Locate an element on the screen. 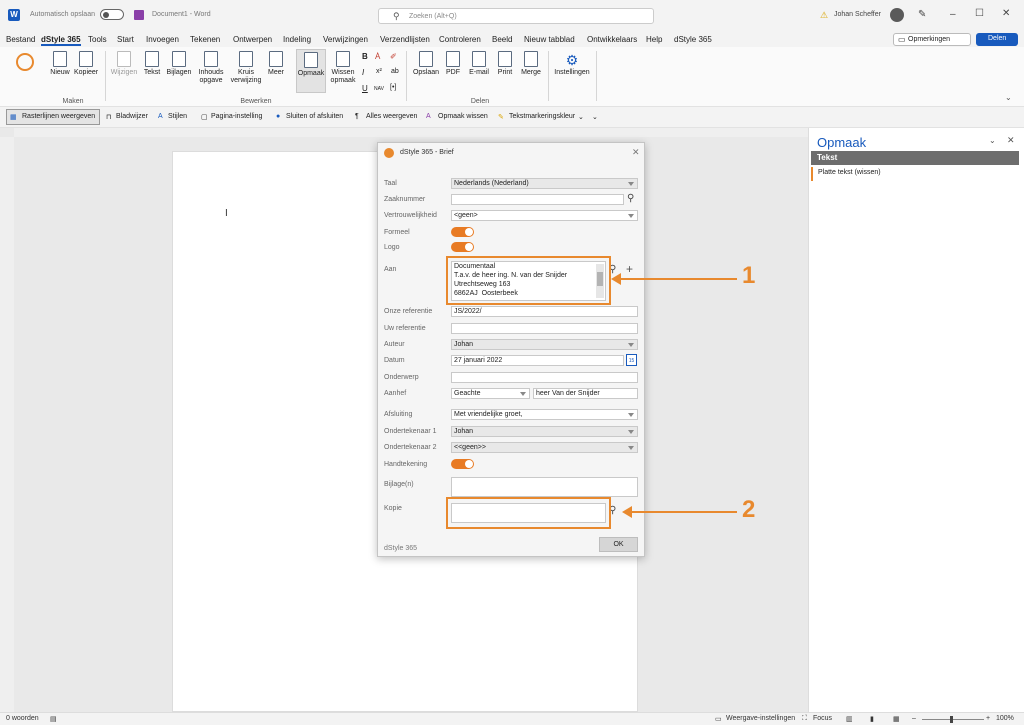  word-count: 0 woorden is located at coordinates (22, 718).